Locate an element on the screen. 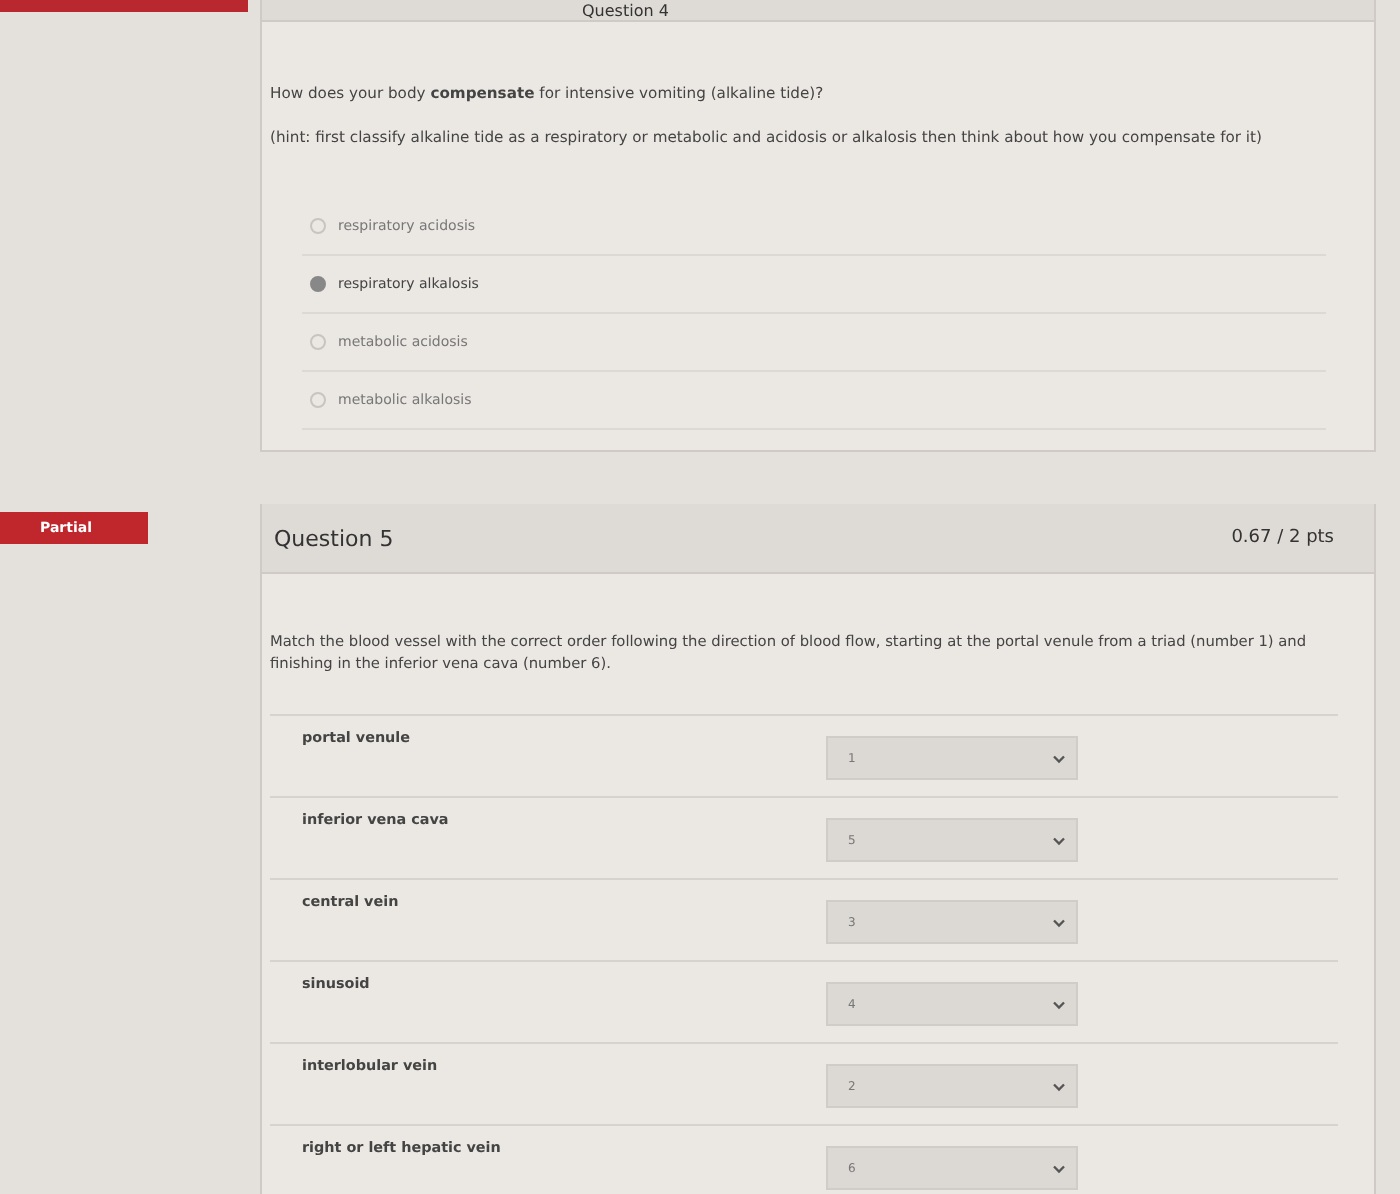  score-text: 0.67 / 2 pts is located at coordinates (1282, 538).